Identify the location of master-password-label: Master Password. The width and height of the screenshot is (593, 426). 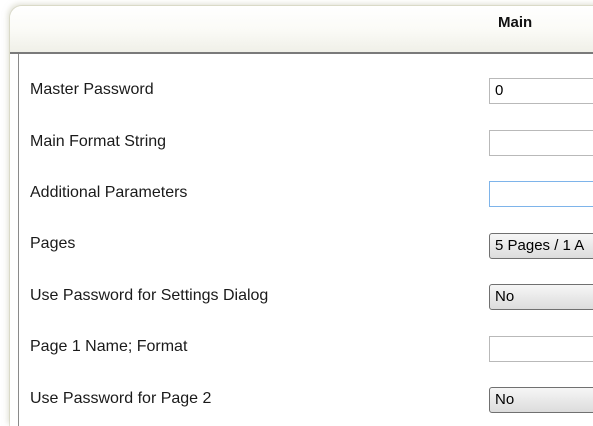
(92, 89).